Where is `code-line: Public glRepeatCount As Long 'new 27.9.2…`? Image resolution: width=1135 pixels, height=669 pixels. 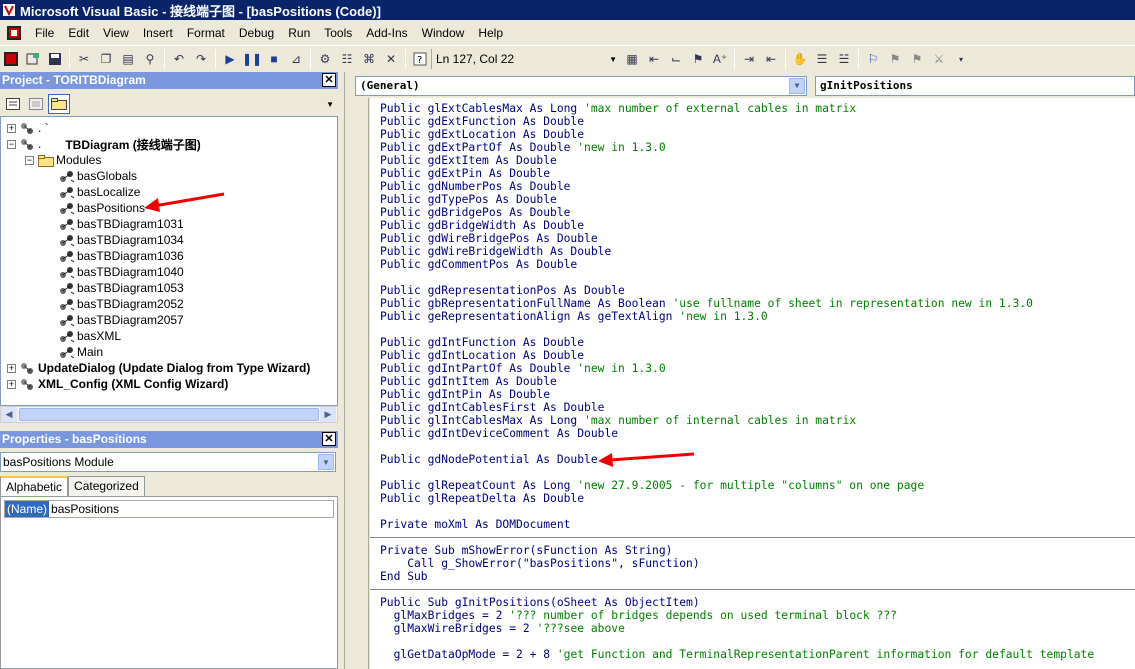 code-line: Public glRepeatCount As Long 'new 27.9.2… is located at coordinates (652, 485).